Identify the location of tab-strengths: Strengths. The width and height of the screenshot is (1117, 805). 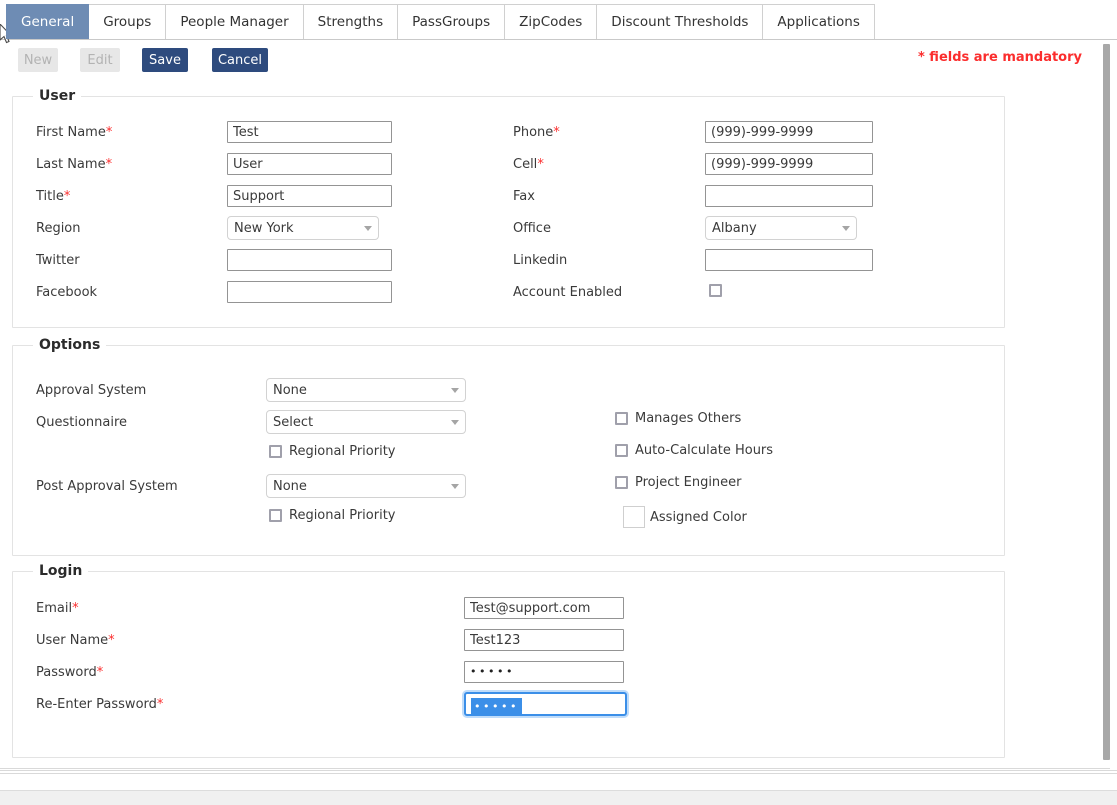
(350, 21).